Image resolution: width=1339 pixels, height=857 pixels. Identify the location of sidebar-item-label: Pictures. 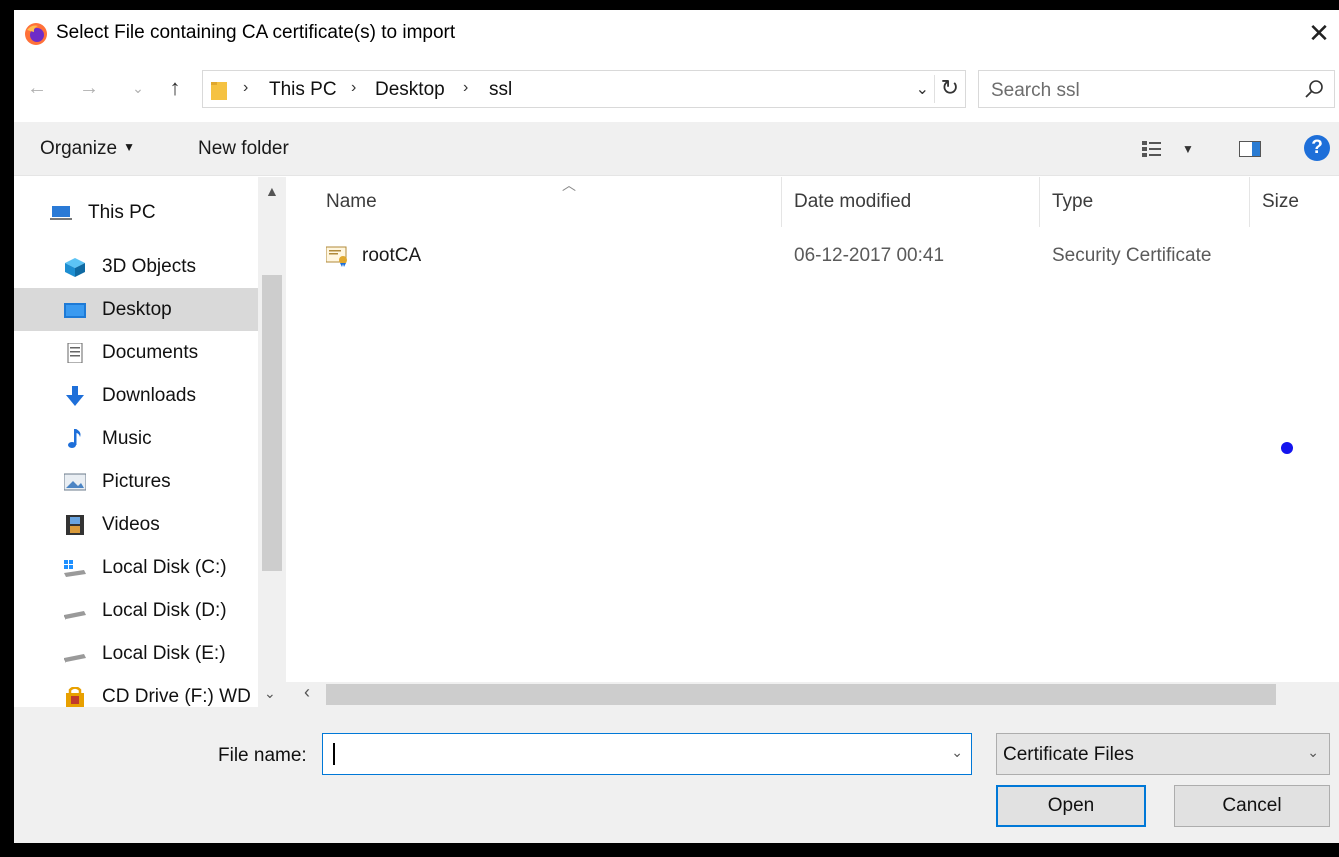
(136, 481).